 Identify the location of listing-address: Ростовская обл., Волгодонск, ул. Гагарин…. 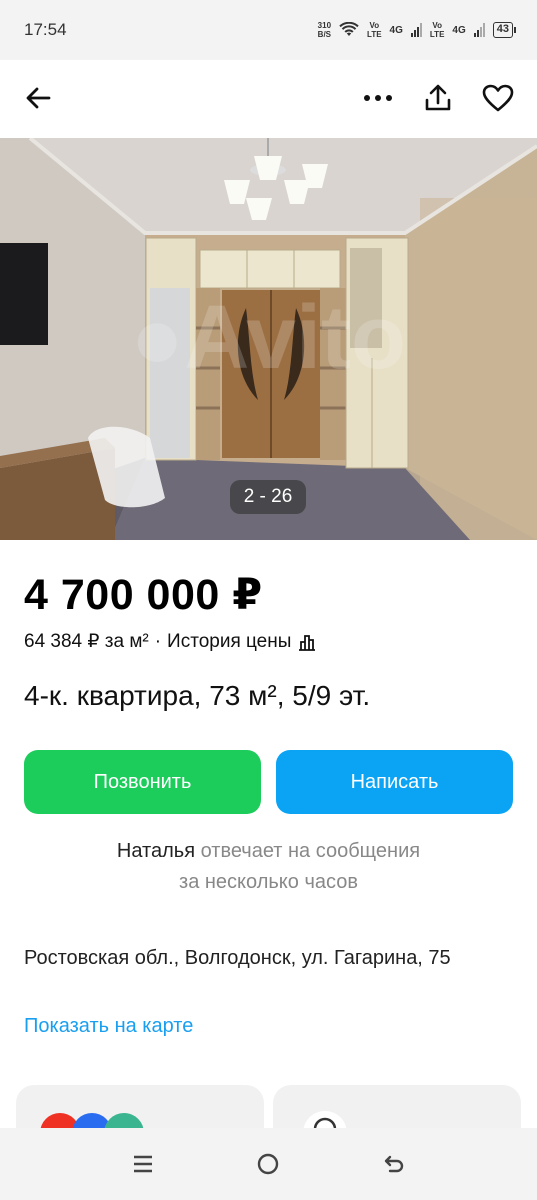
(237, 958).